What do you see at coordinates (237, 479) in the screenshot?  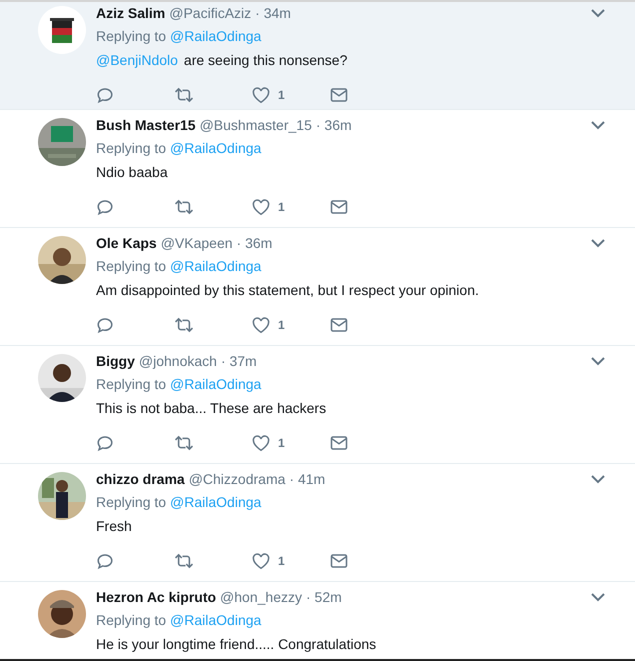 I see `user-handle: @Chizzodrama` at bounding box center [237, 479].